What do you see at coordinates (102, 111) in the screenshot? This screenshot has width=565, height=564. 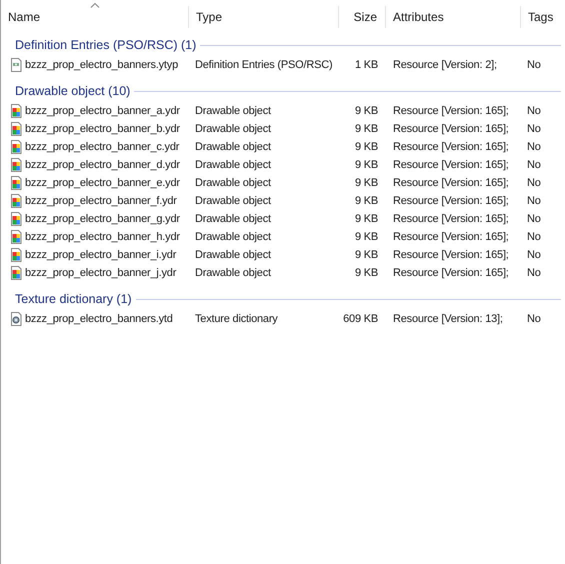 I see `file-name: bzzz_prop_electro_banner_a.ydr` at bounding box center [102, 111].